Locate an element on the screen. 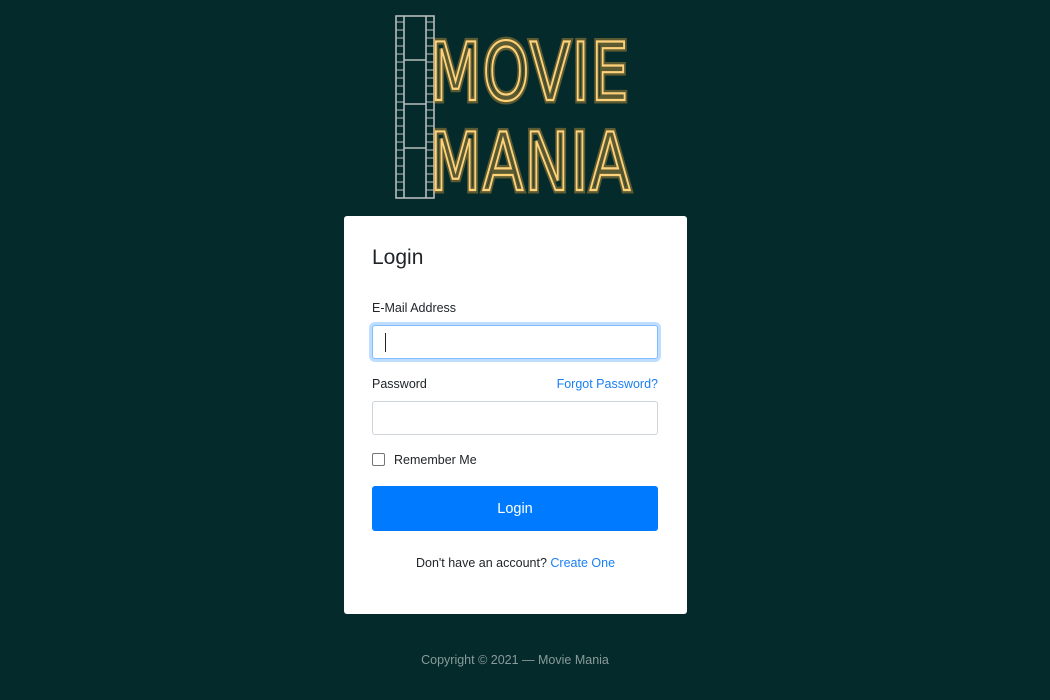  signup-prompt: Don't have an account? Create One is located at coordinates (515, 563).